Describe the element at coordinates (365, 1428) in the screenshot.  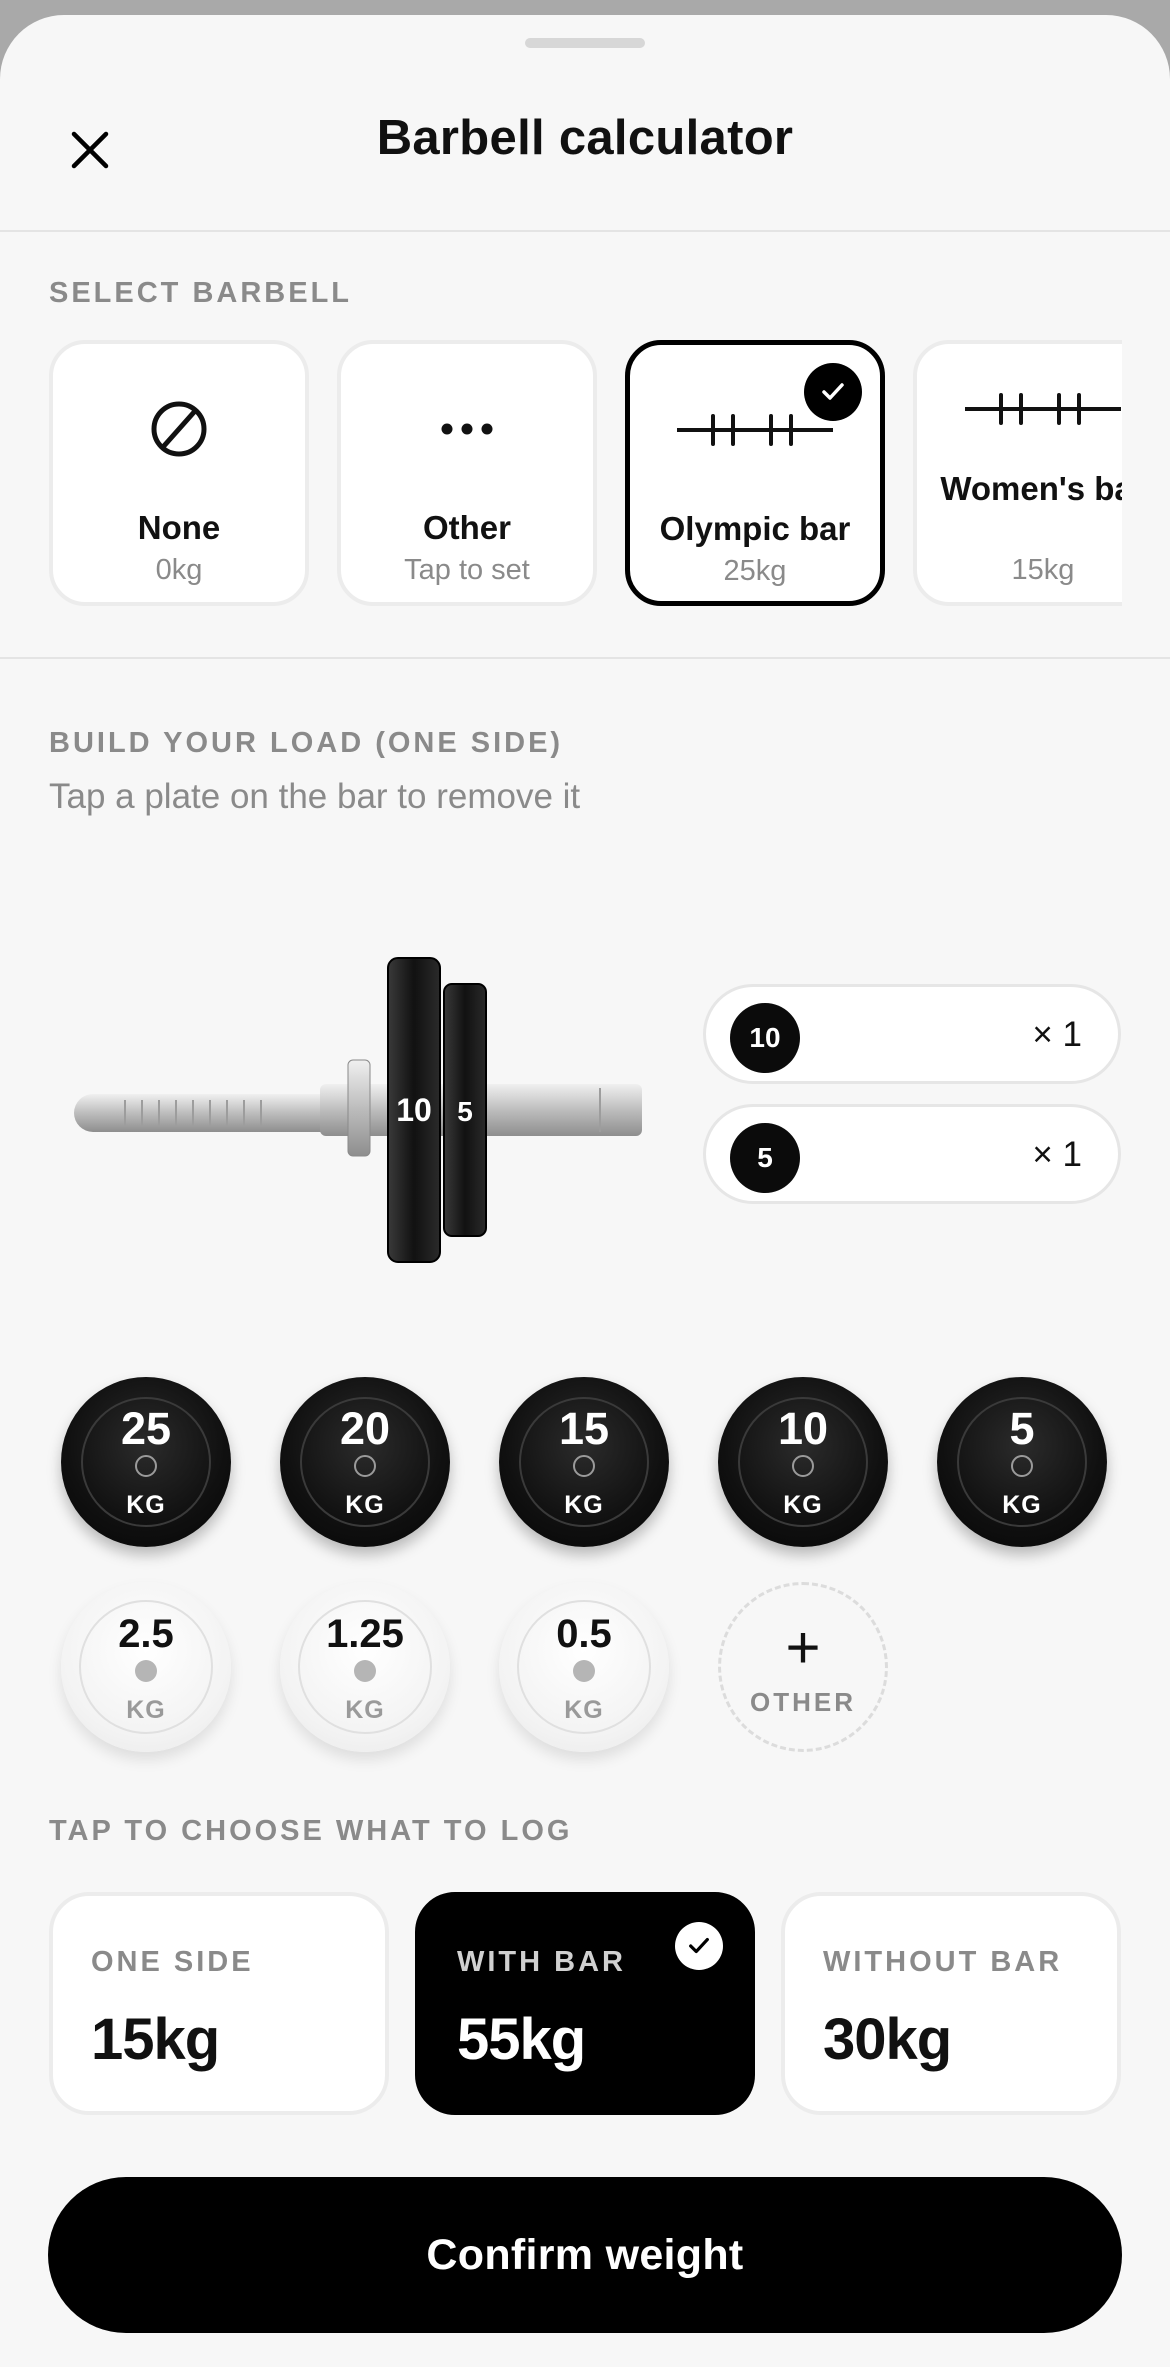
I see `plate-weight: 20` at that location.